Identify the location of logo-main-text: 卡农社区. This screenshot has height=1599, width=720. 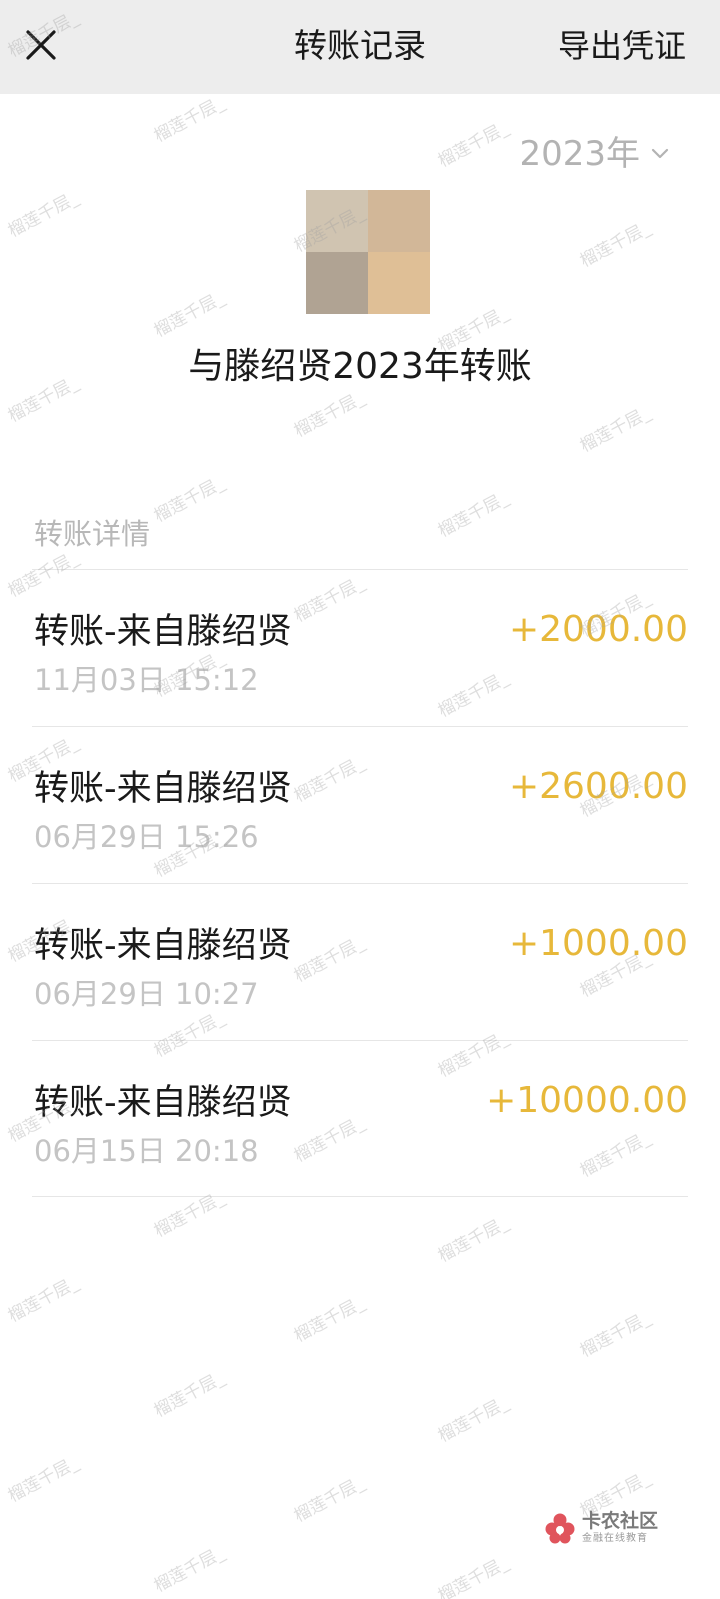
(620, 1521).